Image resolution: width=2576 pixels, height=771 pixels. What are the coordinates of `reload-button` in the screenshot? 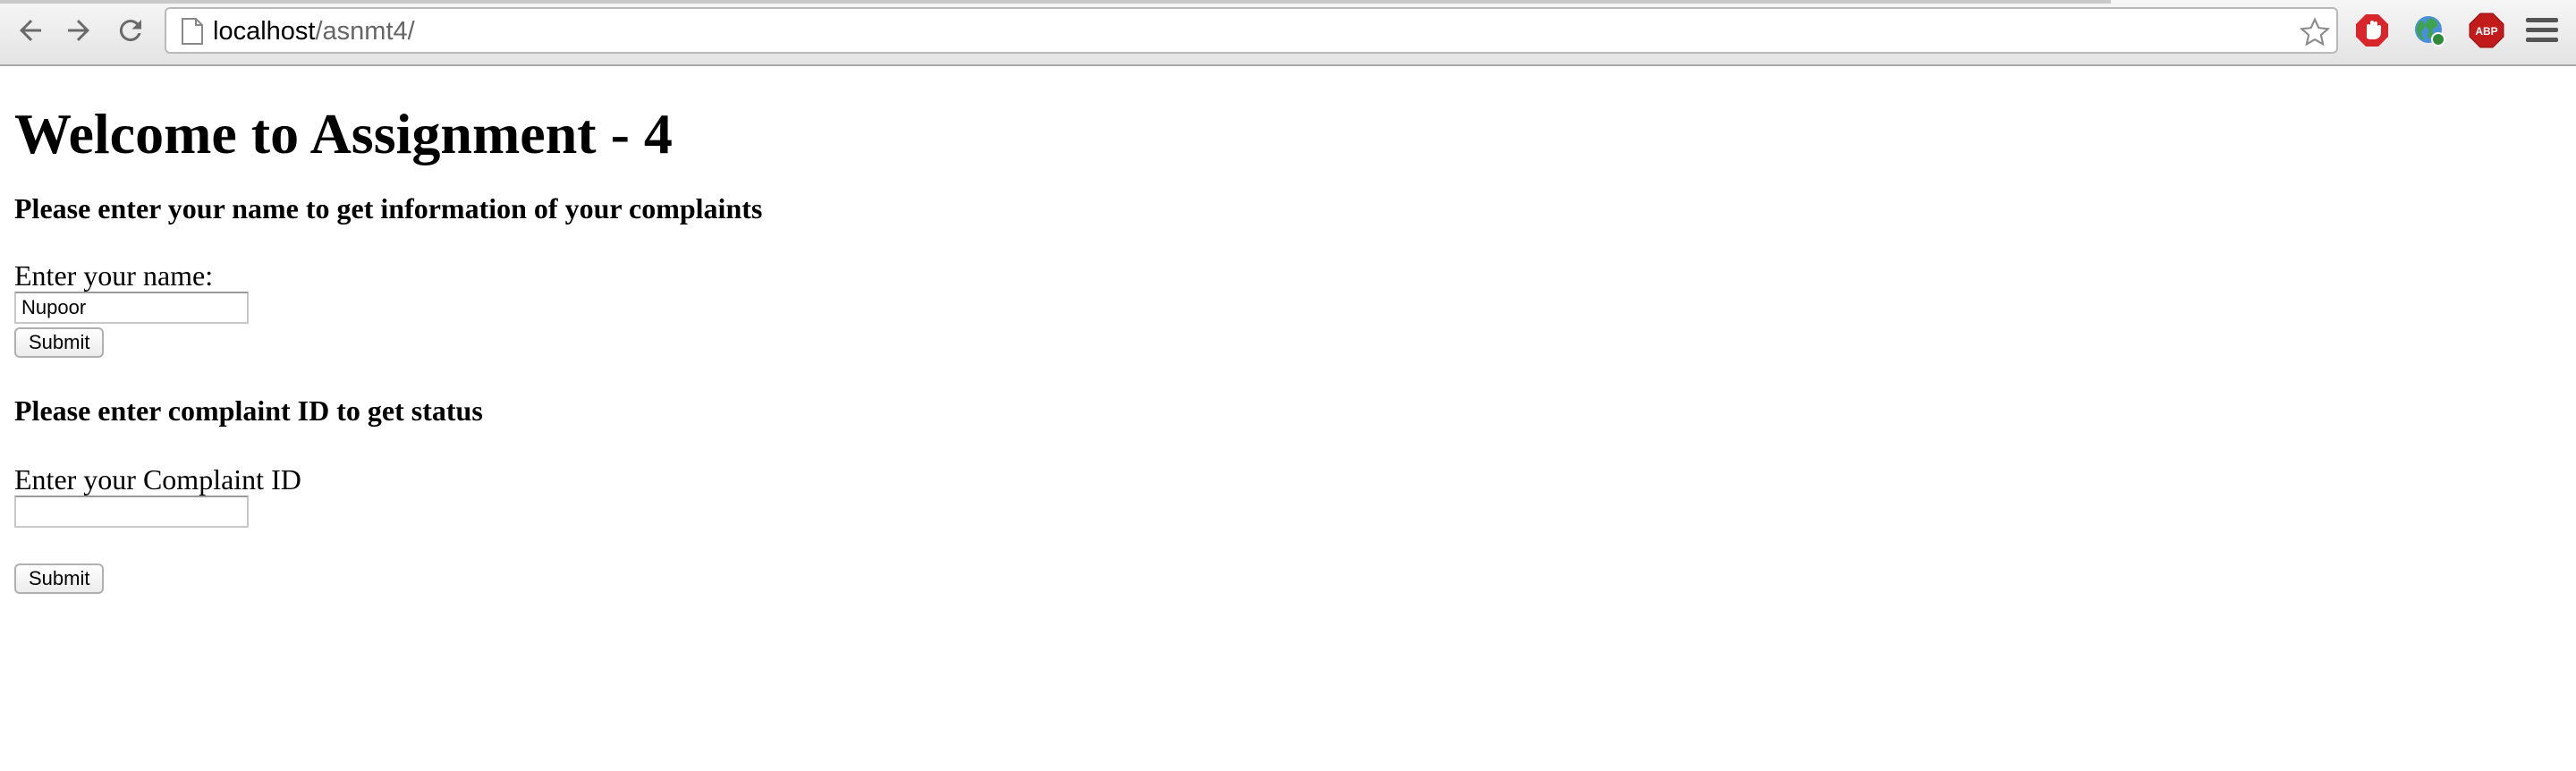 It's located at (130, 31).